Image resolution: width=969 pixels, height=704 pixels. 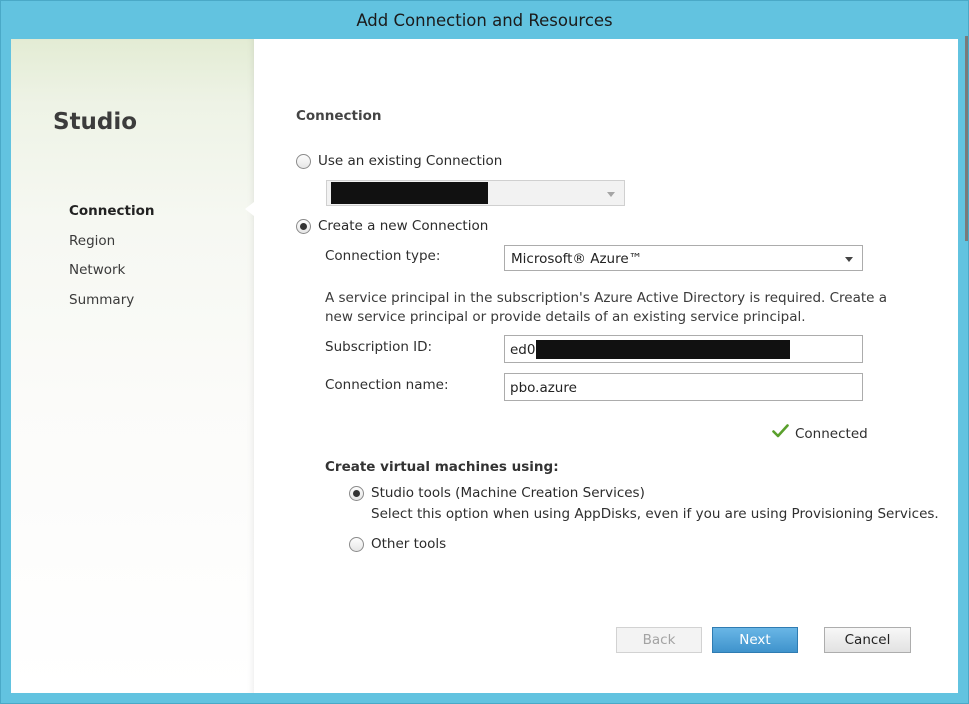 What do you see at coordinates (755, 640) in the screenshot?
I see `next-button: Next` at bounding box center [755, 640].